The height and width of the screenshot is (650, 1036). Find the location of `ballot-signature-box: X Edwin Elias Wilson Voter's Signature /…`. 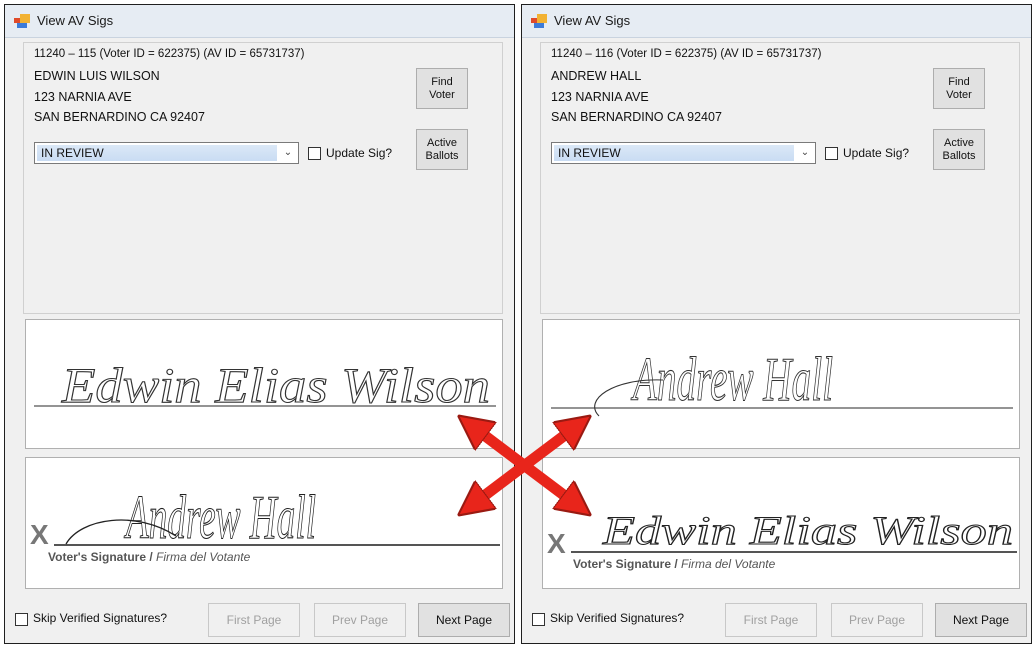

ballot-signature-box: X Edwin Elias Wilson Voter's Signature /… is located at coordinates (781, 523).